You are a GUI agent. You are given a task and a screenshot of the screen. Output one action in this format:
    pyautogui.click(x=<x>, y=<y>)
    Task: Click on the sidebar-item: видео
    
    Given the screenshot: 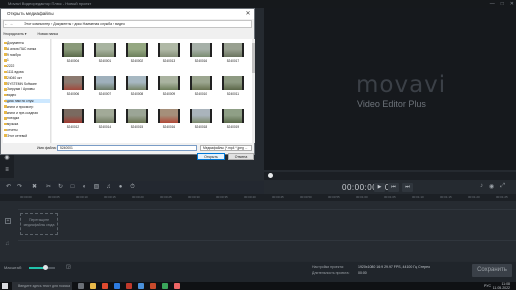 What is the action you would take?
    pyautogui.click(x=11, y=95)
    